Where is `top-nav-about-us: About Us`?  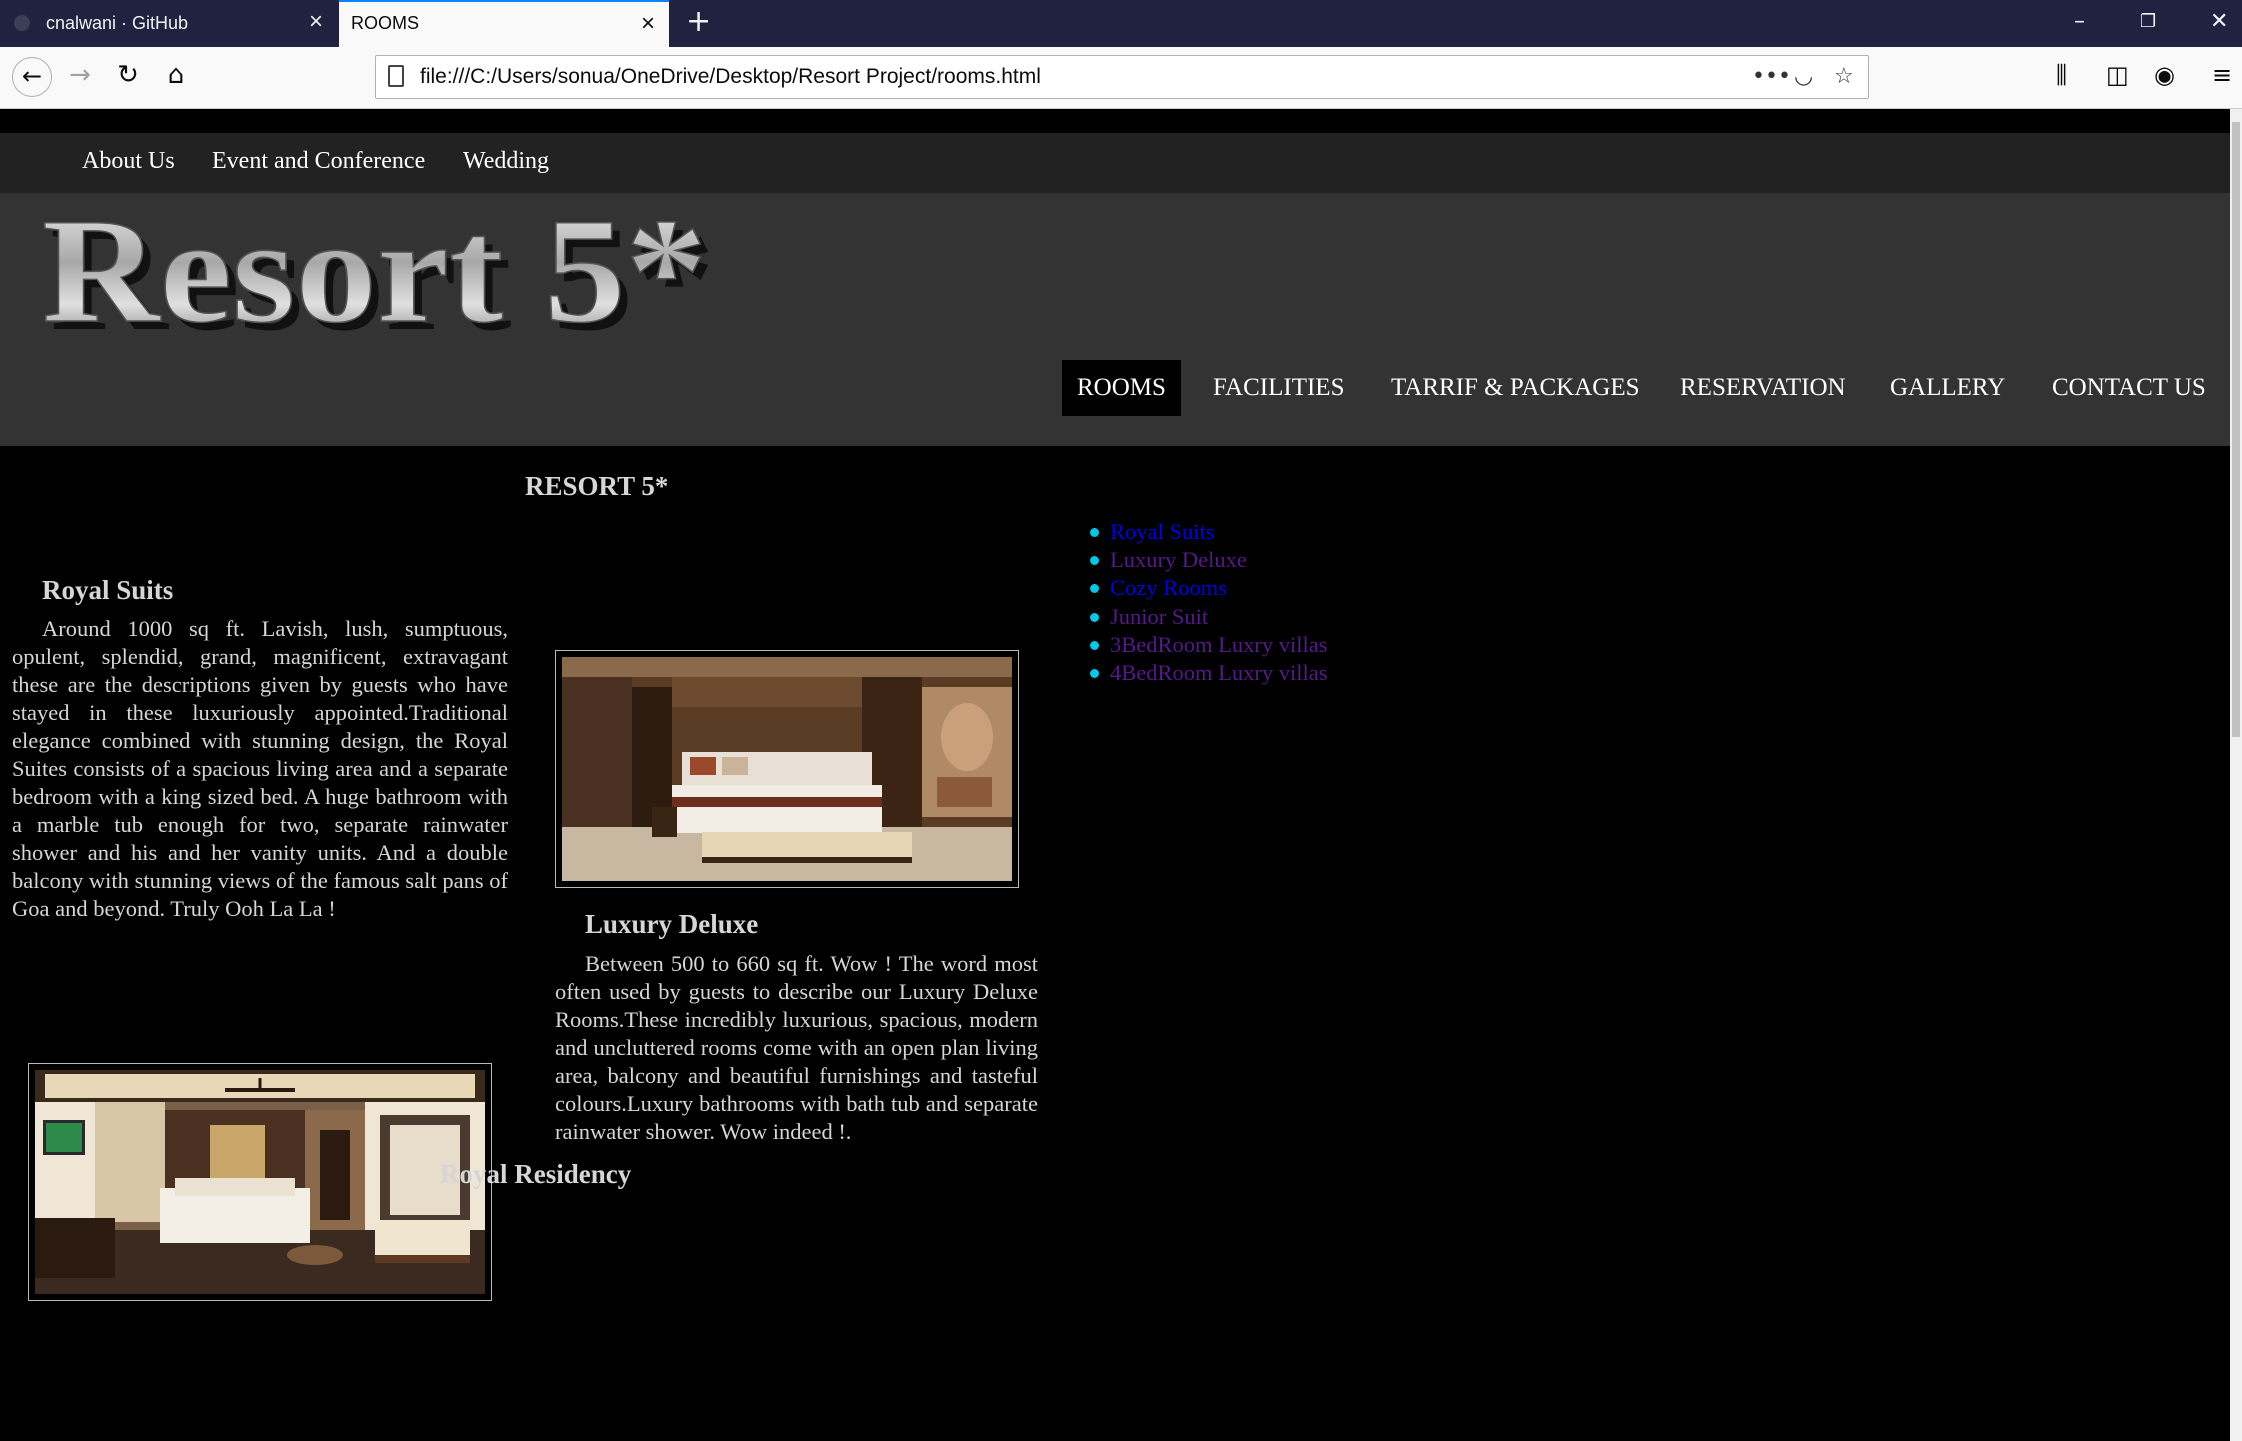
top-nav-about-us: About Us is located at coordinates (128, 161).